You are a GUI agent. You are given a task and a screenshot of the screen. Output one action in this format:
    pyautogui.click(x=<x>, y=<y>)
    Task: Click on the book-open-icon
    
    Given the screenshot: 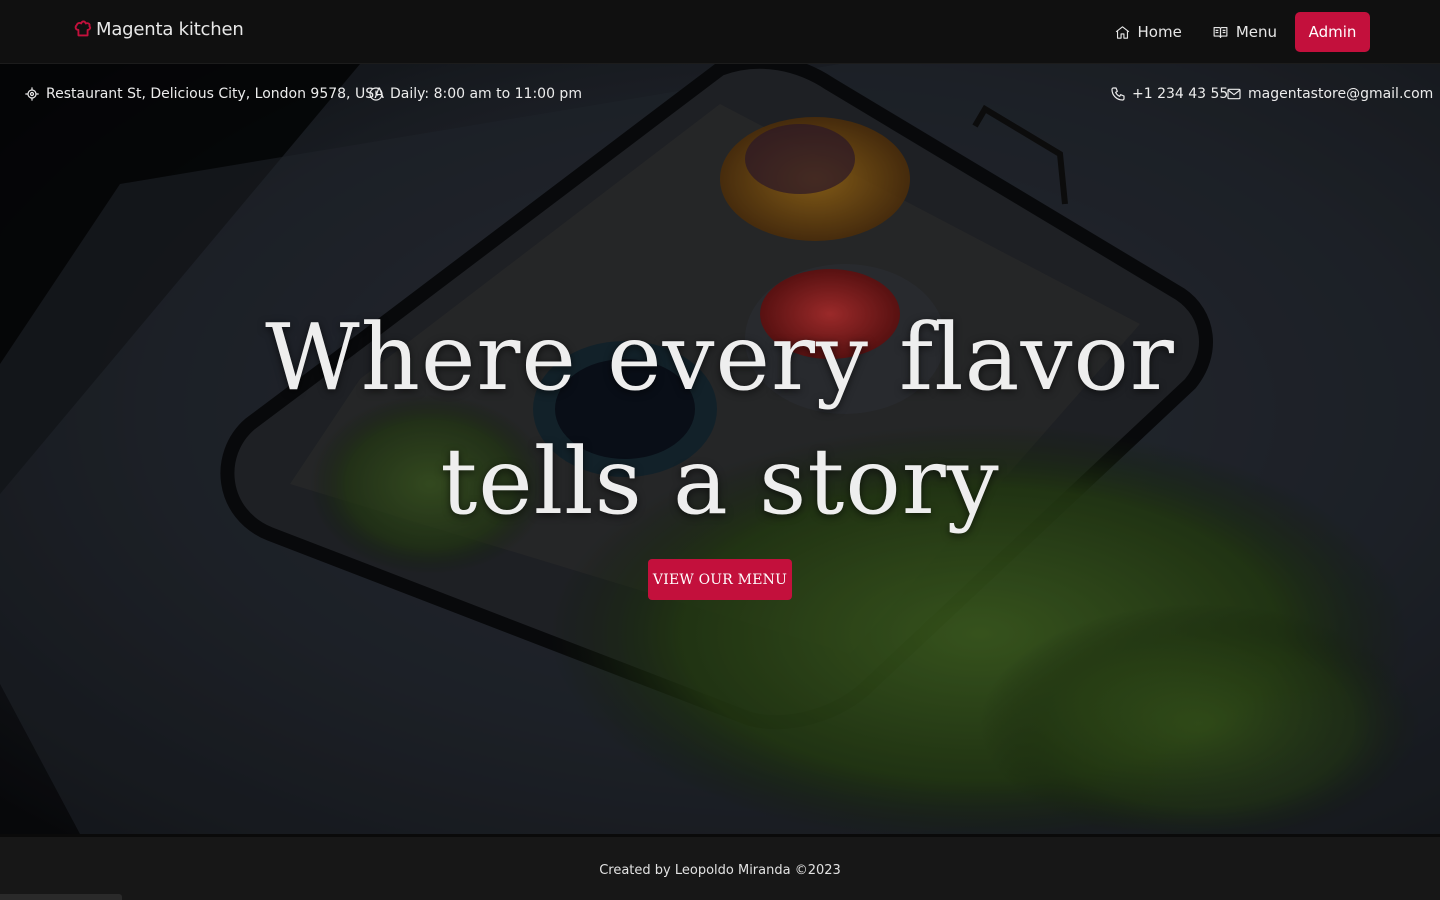 What is the action you would take?
    pyautogui.click(x=1220, y=32)
    